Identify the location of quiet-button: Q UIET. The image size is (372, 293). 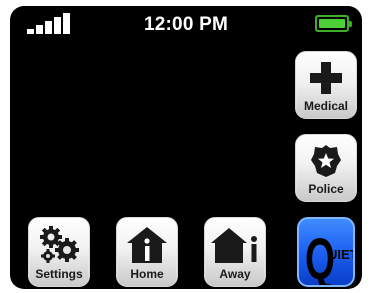
(326, 252).